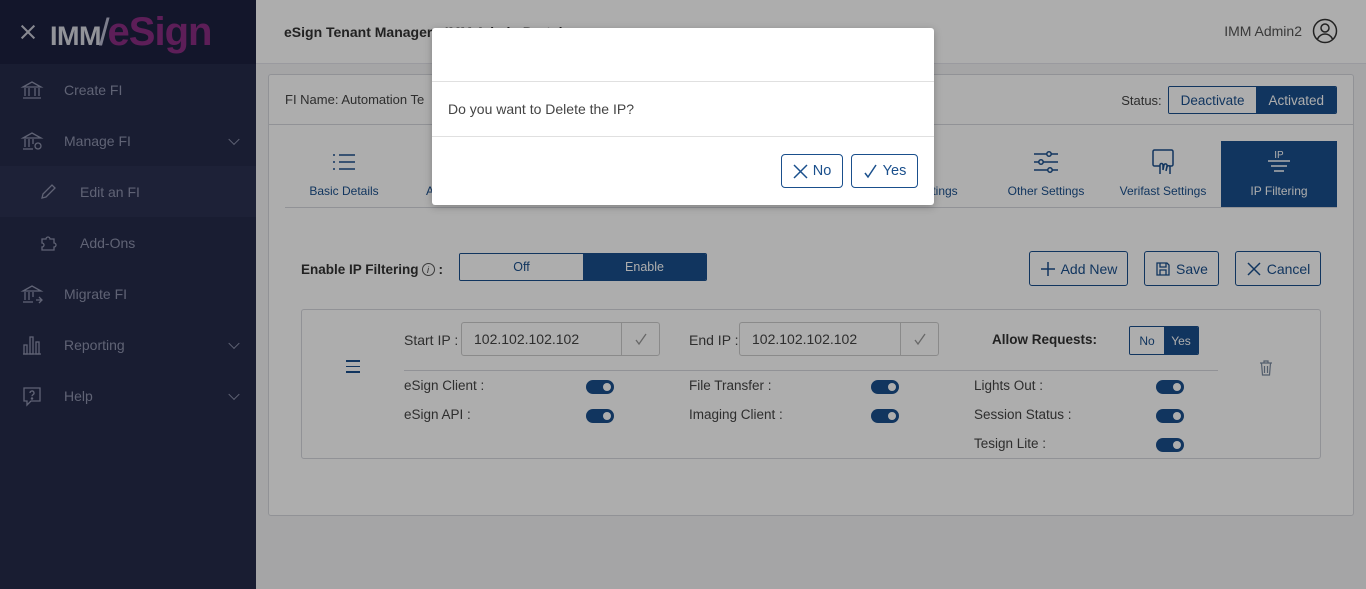 Image resolution: width=1366 pixels, height=589 pixels. Describe the element at coordinates (822, 171) in the screenshot. I see `no-label: No` at that location.